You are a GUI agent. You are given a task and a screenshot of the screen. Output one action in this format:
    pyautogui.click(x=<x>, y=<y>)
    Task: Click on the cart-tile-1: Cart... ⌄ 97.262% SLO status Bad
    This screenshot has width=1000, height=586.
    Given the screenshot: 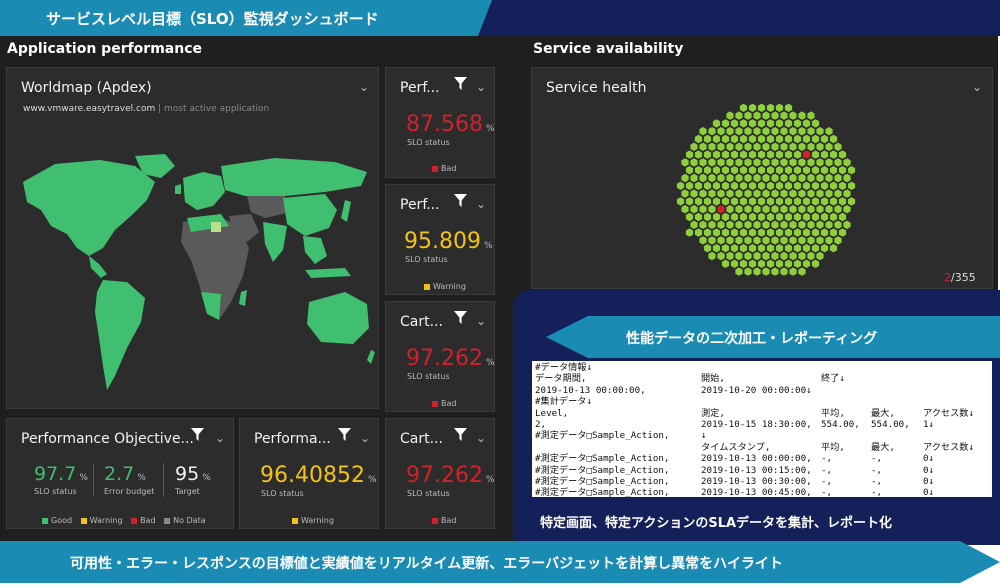 What is the action you would take?
    pyautogui.click(x=440, y=356)
    